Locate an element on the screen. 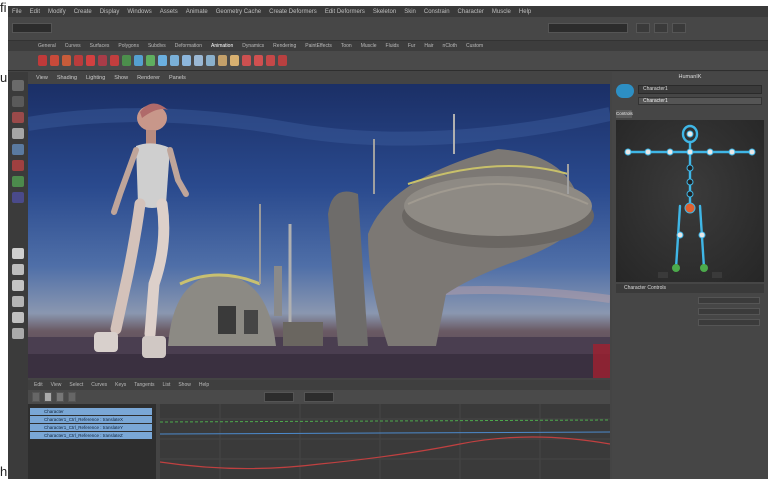  menu-item: Geometry Cache is located at coordinates (238, 12).